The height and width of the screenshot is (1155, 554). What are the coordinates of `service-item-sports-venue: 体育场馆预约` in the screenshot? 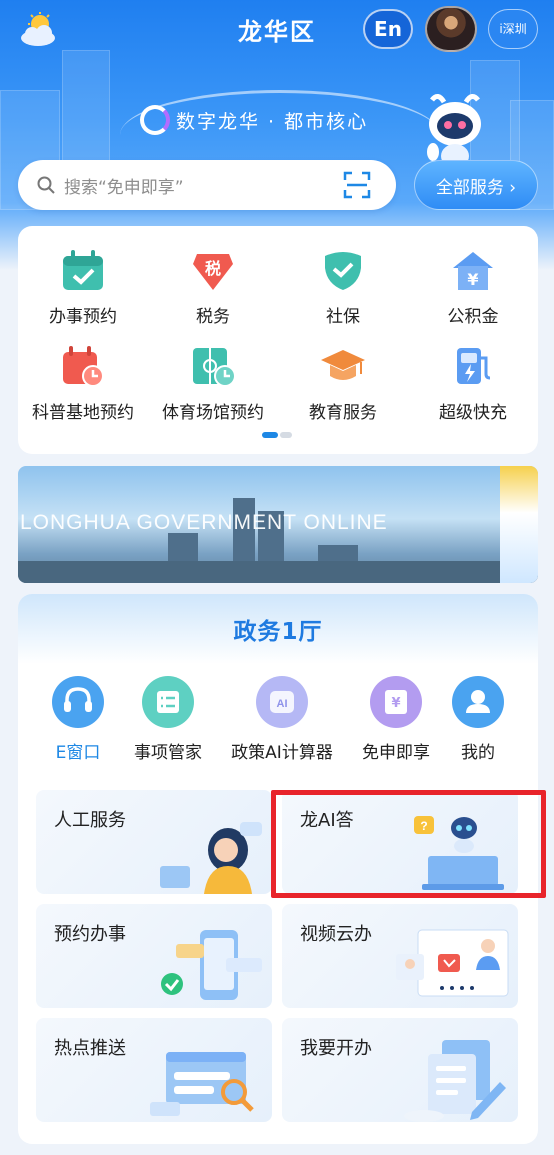 It's located at (213, 383).